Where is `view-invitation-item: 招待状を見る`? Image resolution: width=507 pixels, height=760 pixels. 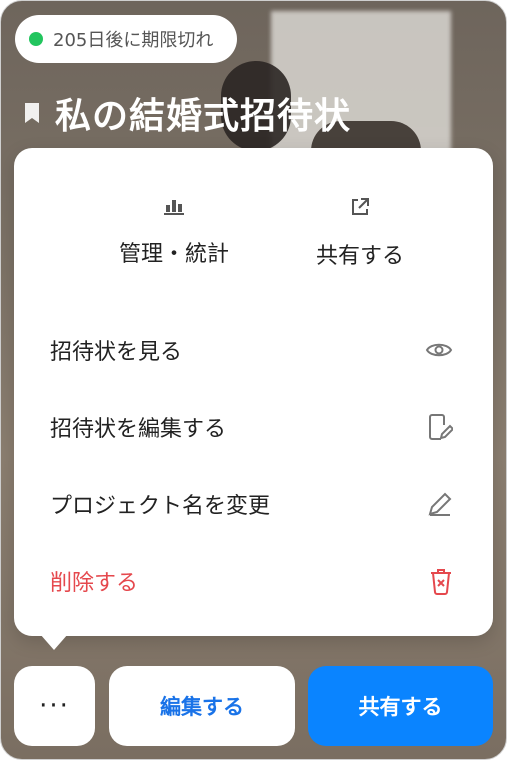
view-invitation-item: 招待状を見る is located at coordinates (253, 350).